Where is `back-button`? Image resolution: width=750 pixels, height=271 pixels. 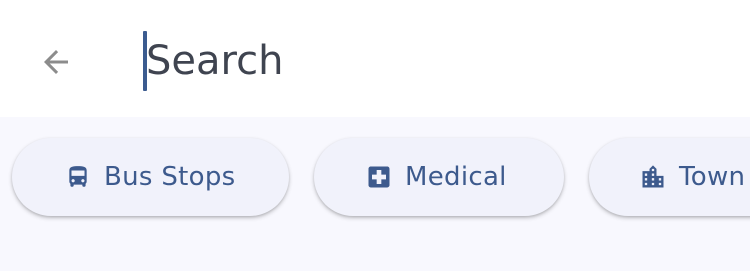 back-button is located at coordinates (56, 62).